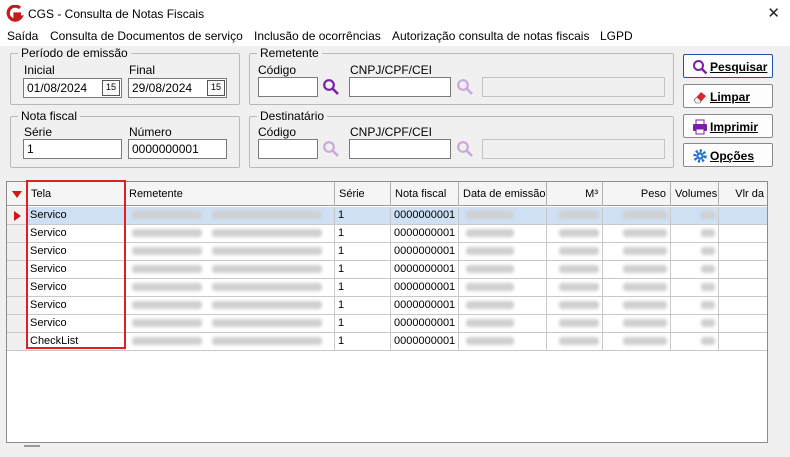 This screenshot has width=790, height=457. I want to click on opcoes-button: Opções, so click(728, 155).